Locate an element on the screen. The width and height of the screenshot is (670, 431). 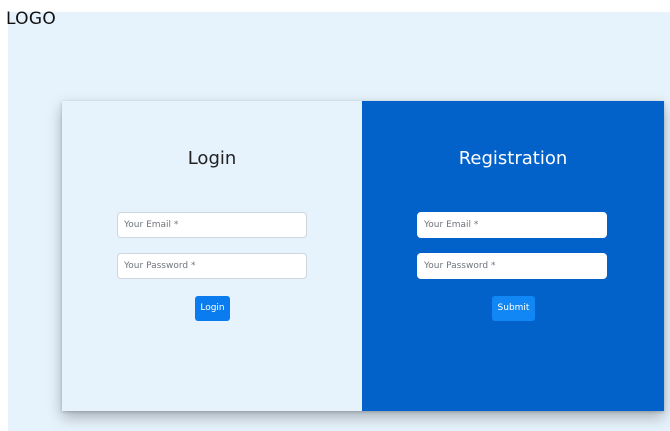
registration-password-input is located at coordinates (512, 266).